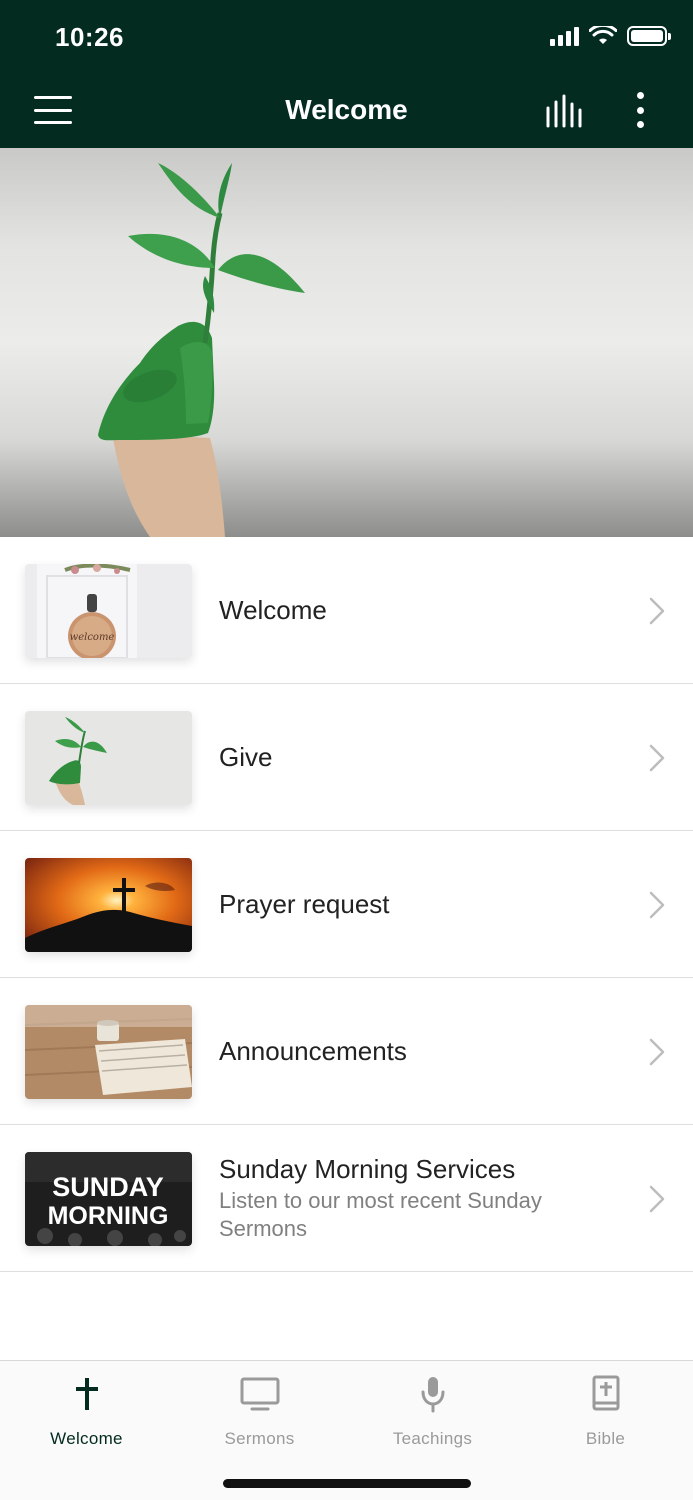 The image size is (693, 1500). I want to click on list-item-title: Announcements, so click(313, 1051).